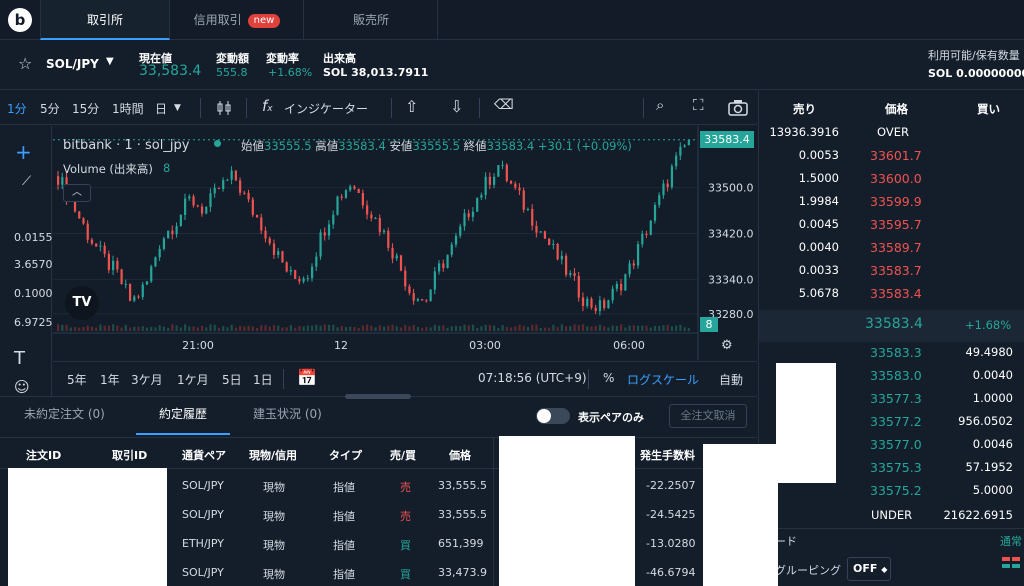 Image resolution: width=1024 pixels, height=586 pixels. I want to click on bitbank-logo: b, so click(20, 20).